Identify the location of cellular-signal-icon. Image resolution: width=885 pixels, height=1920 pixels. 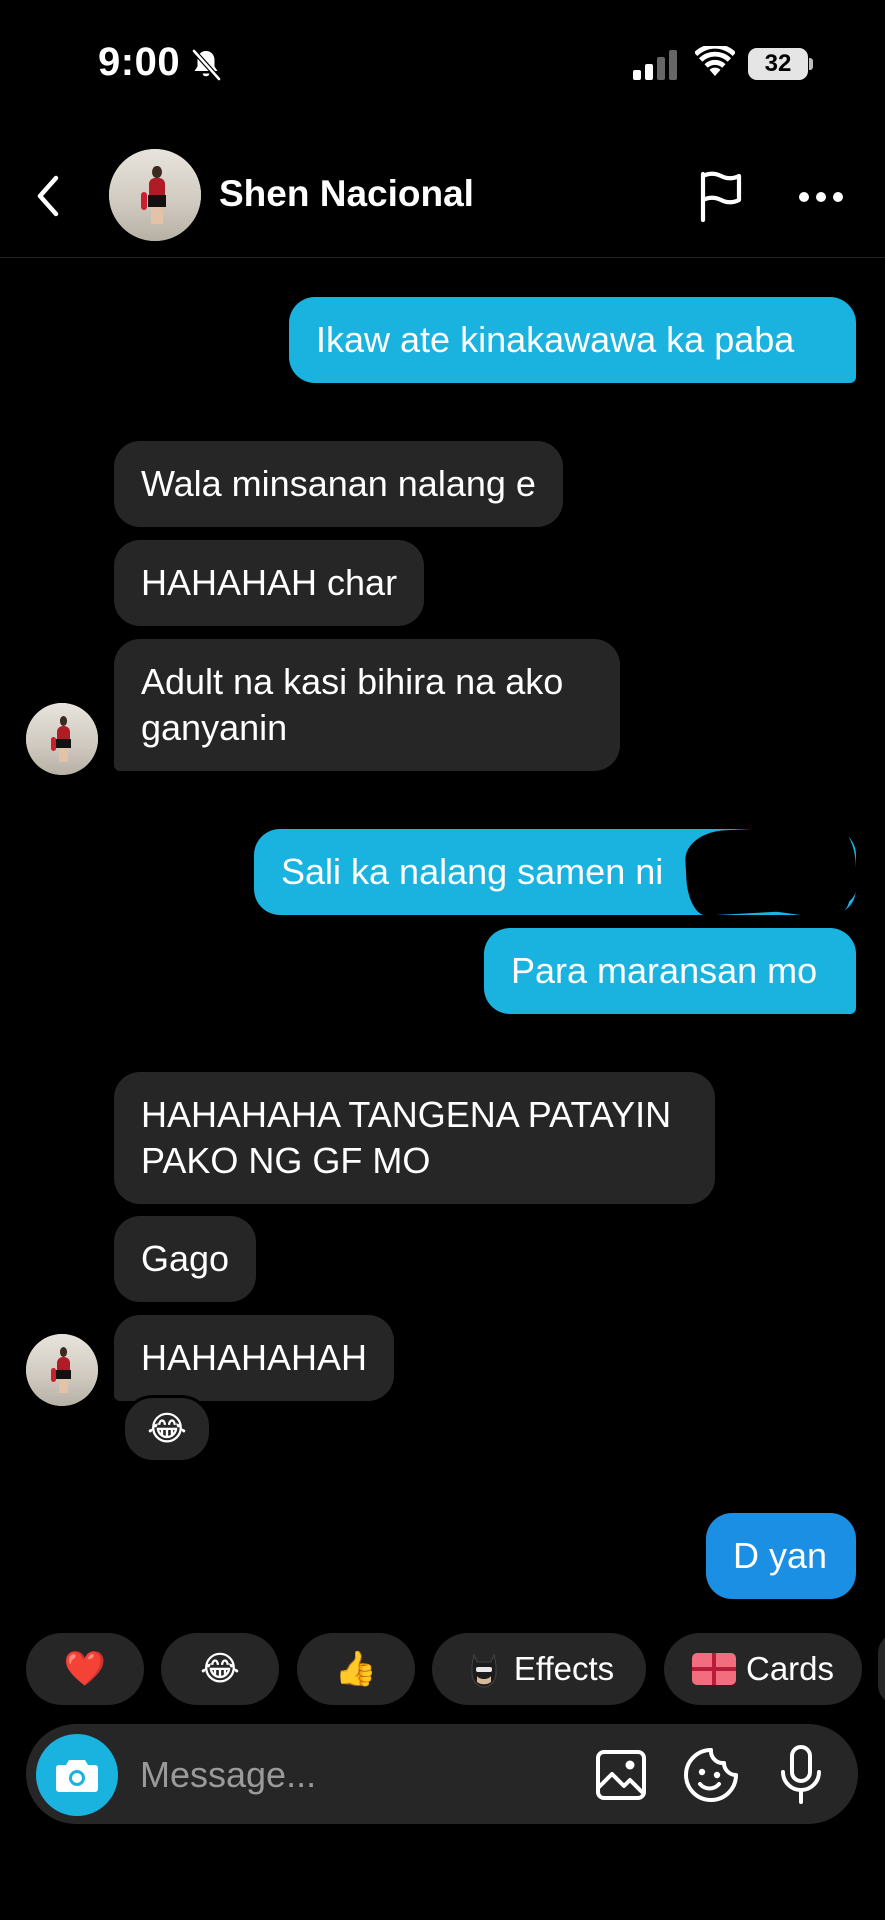
(656, 67).